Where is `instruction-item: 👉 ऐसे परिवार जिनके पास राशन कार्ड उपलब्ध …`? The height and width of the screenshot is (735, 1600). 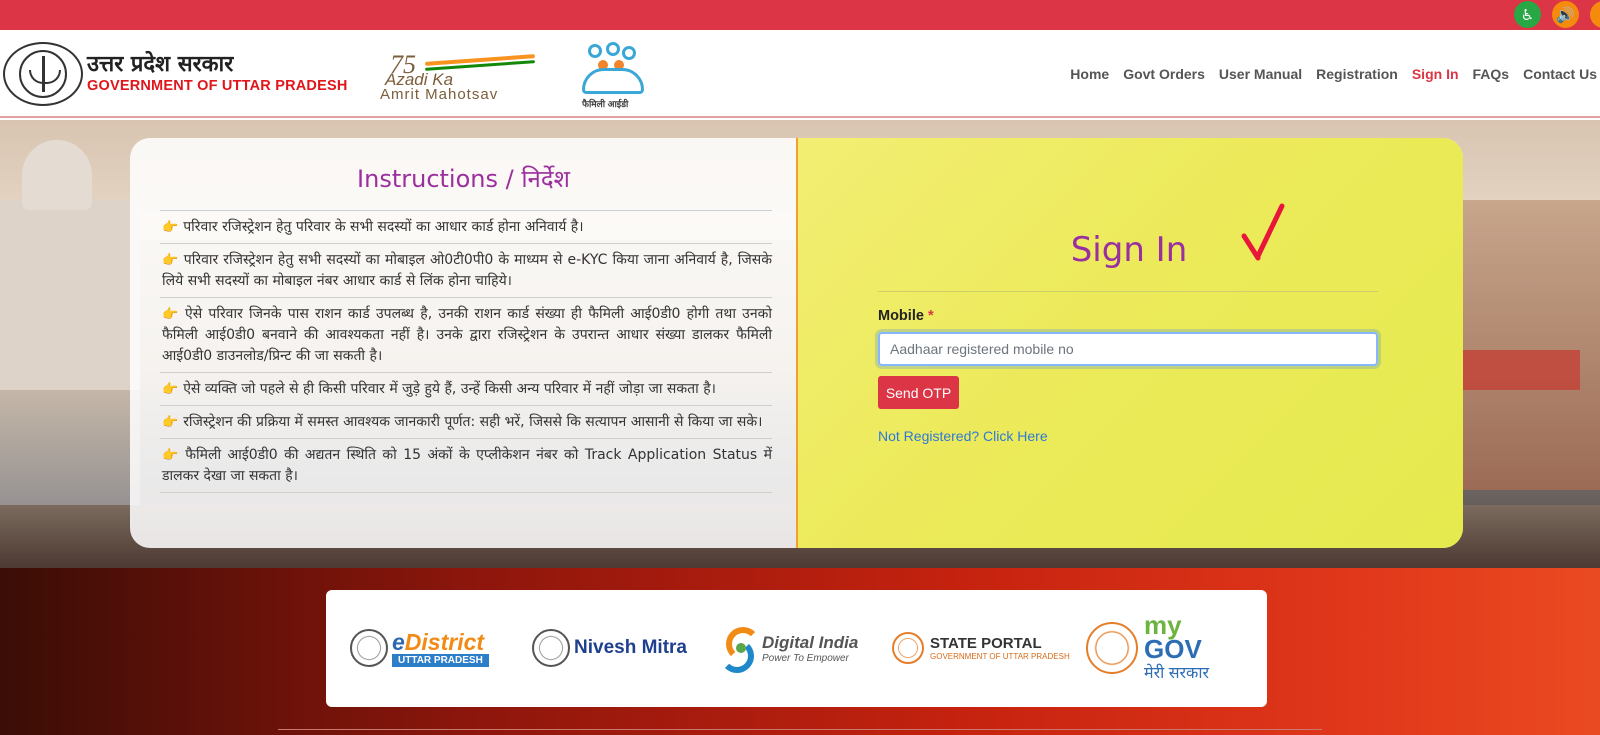 instruction-item: 👉 ऐसे परिवार जिनके पास राशन कार्ड उपलब्ध … is located at coordinates (466, 335).